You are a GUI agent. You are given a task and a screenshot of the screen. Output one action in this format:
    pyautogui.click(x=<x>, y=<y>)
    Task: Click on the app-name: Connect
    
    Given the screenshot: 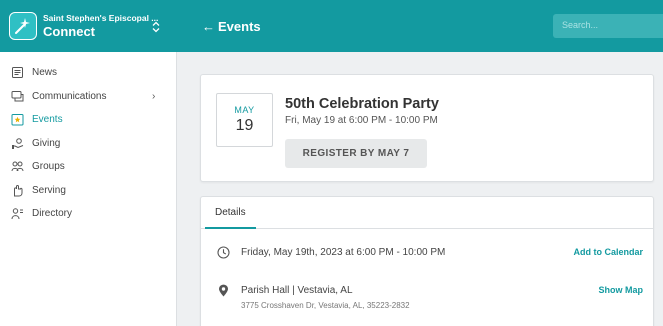 What is the action you would take?
    pyautogui.click(x=69, y=31)
    